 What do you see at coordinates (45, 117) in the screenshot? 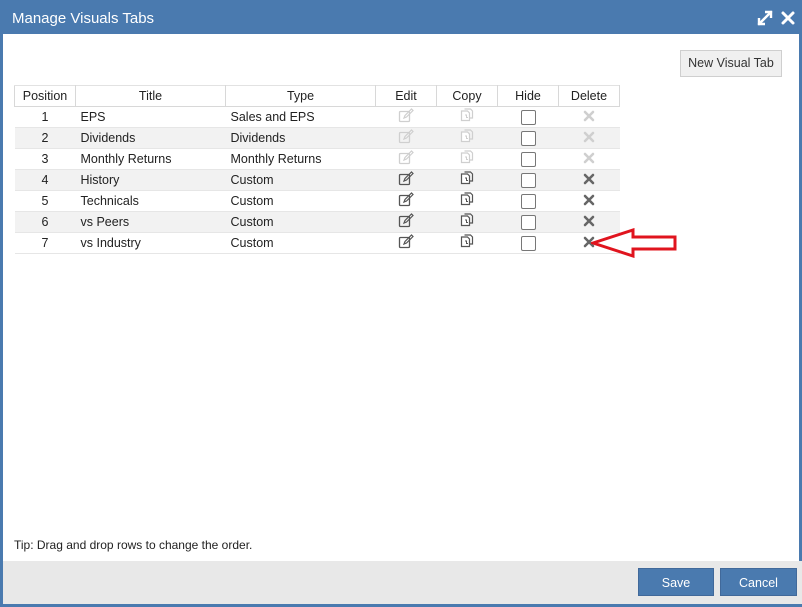
I see `row-position: 1` at bounding box center [45, 117].